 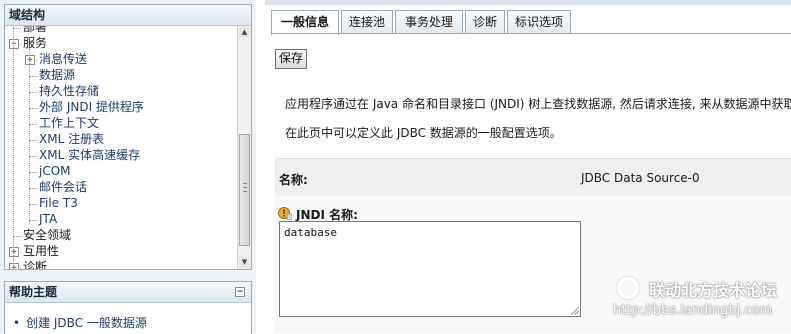 I want to click on tree-item: 互用性, so click(x=41, y=251).